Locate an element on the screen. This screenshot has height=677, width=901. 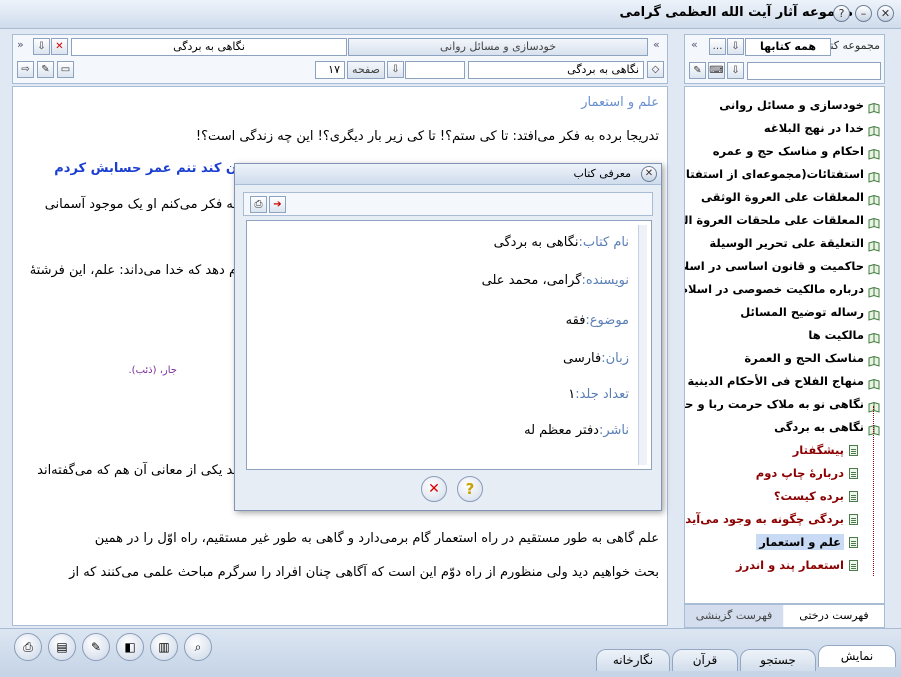
close-tab-icon: ✕ is located at coordinates (59, 46).